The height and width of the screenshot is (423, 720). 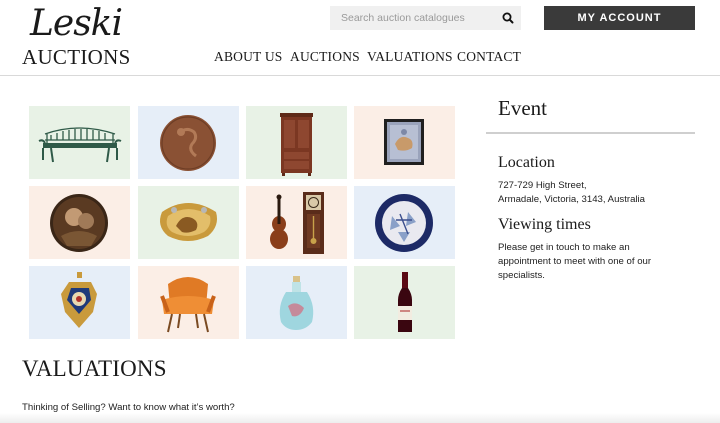 I want to click on nav-contact: CONTACT, so click(x=489, y=57).